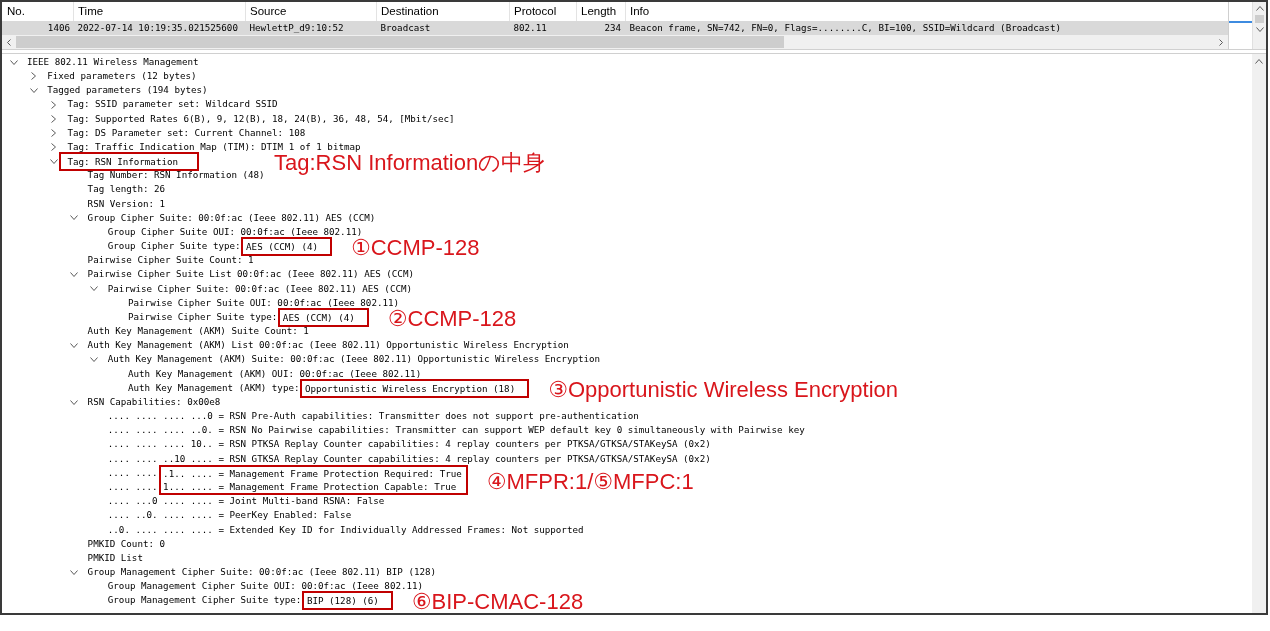 The height and width of the screenshot is (631, 1270). Describe the element at coordinates (37, 11) in the screenshot. I see `column-header: No.` at that location.